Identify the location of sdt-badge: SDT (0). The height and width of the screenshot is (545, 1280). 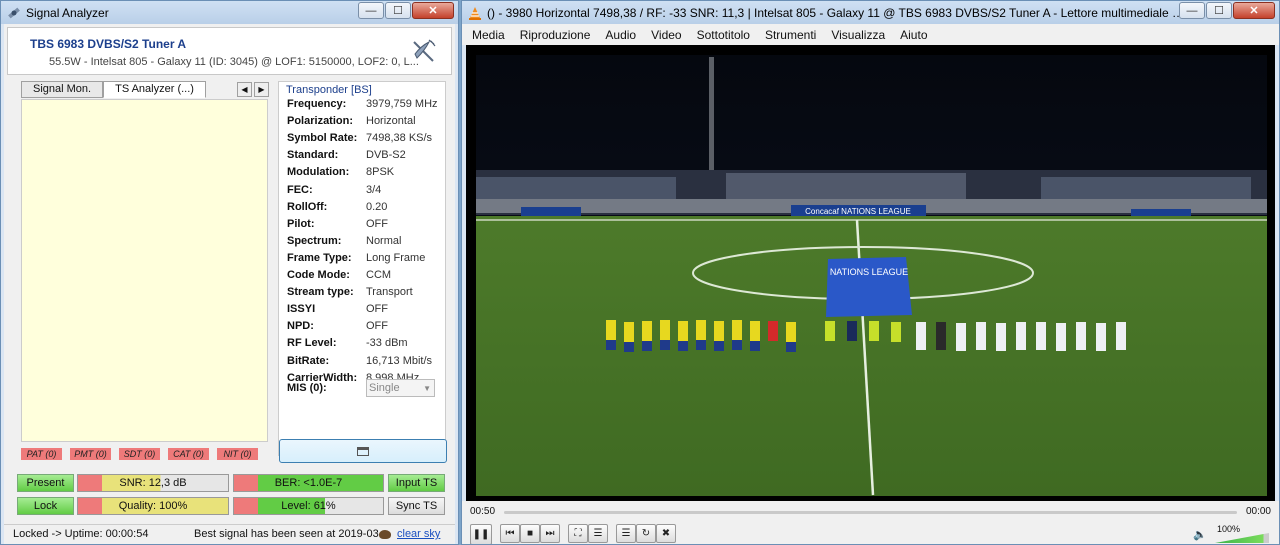
(139, 454).